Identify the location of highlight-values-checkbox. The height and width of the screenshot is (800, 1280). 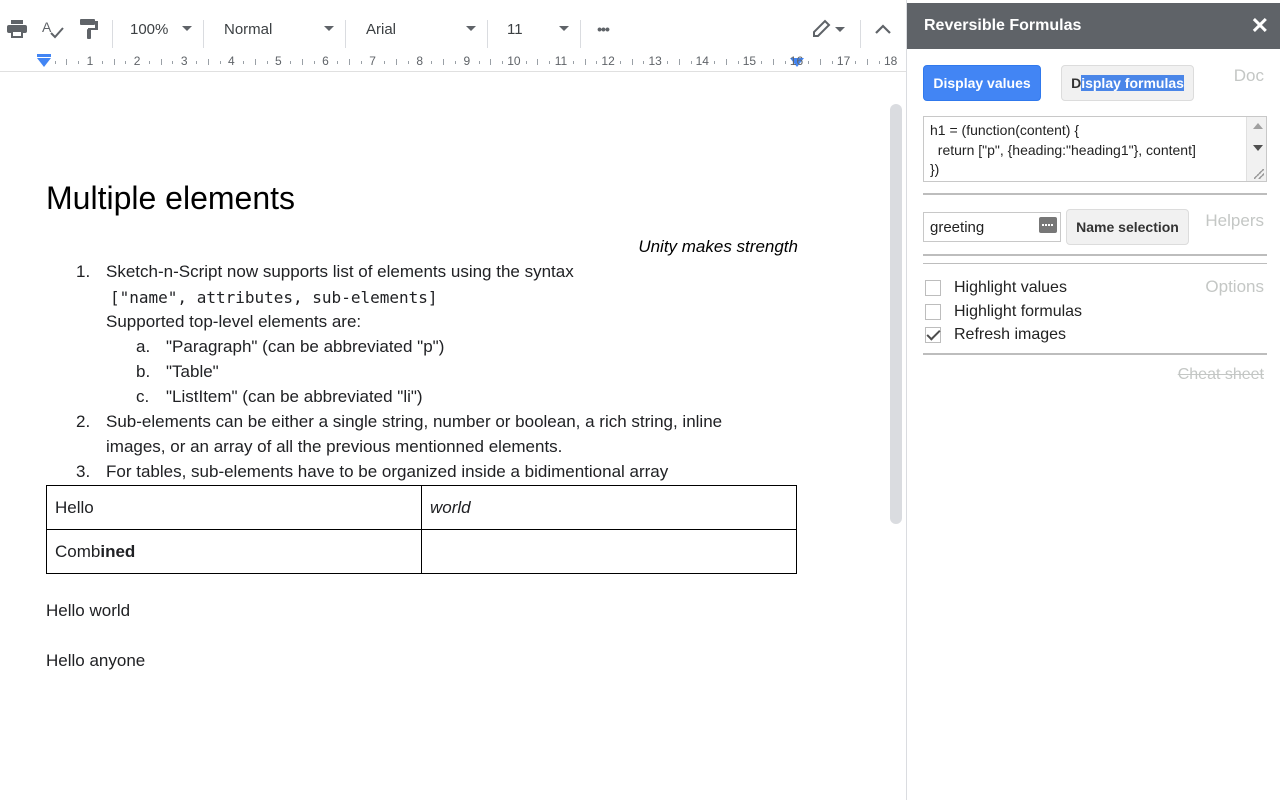
(933, 288).